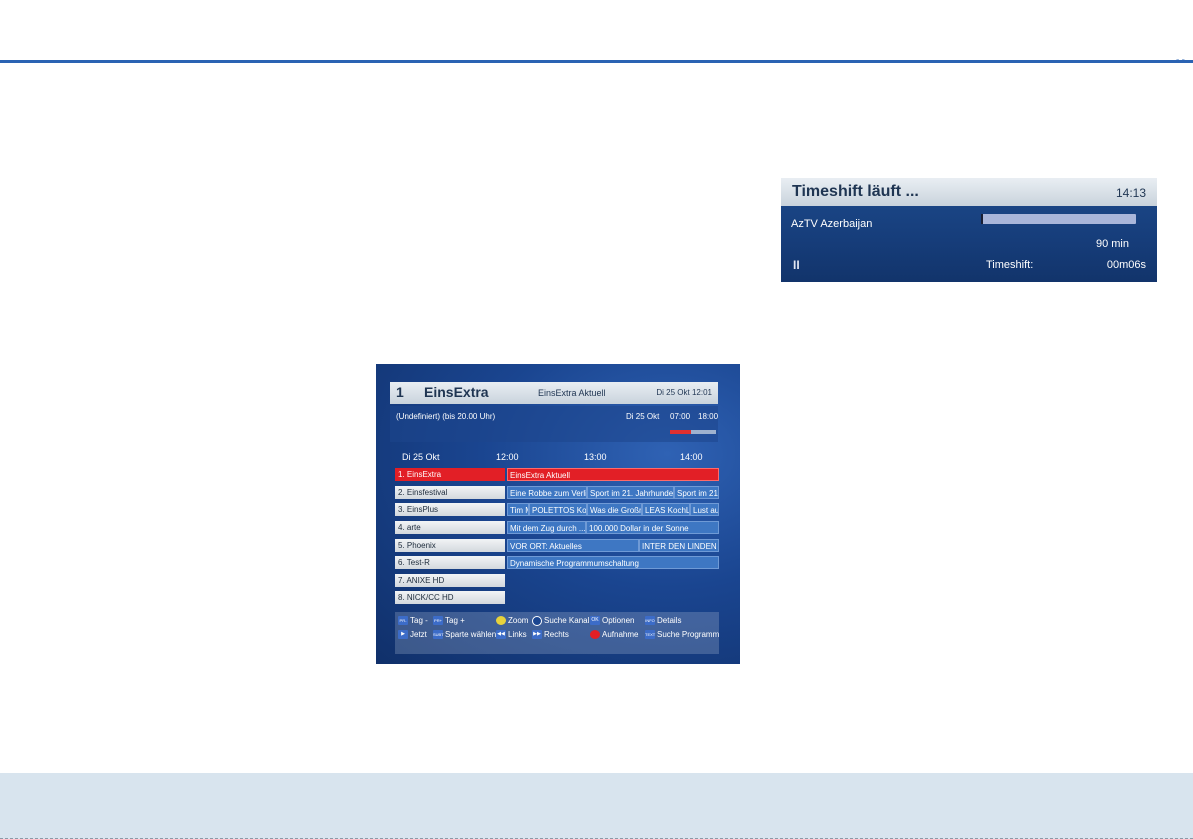 The image size is (1193, 839). I want to click on epg-info-progress-fill, so click(680, 432).